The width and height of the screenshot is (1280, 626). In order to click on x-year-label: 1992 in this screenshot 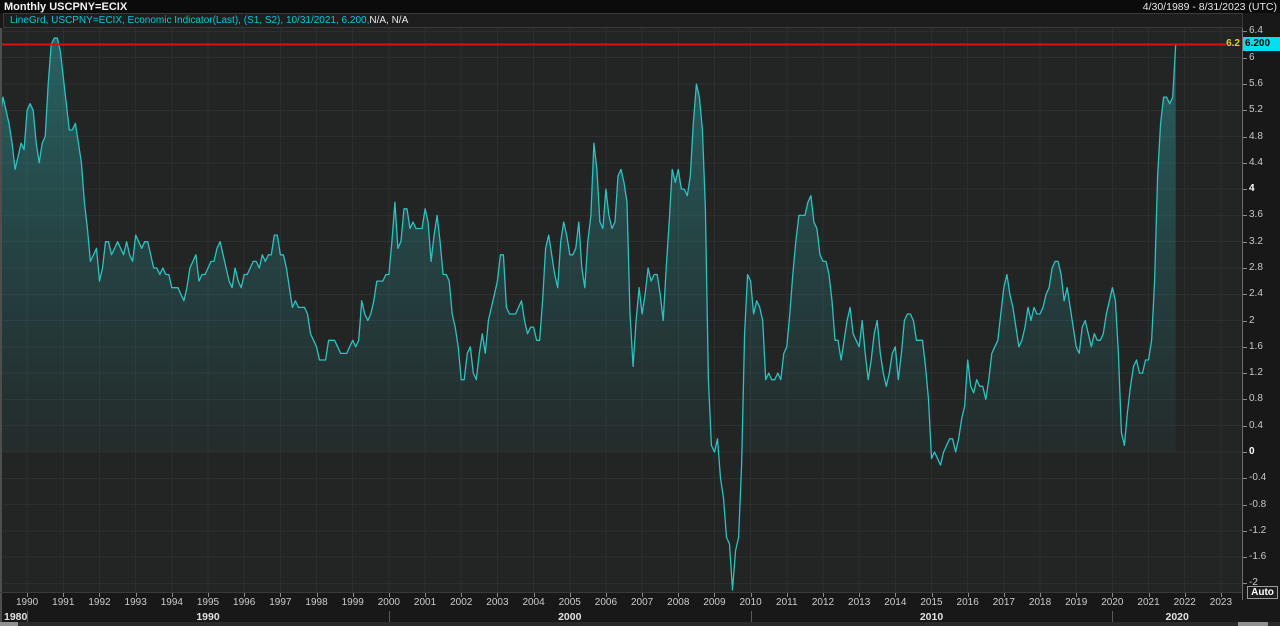, I will do `click(99, 602)`.